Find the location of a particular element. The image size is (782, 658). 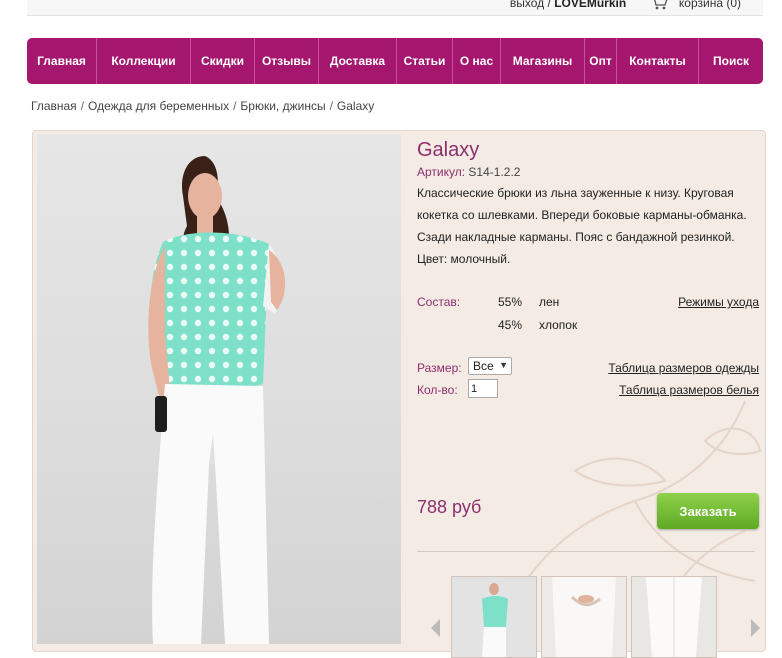

nav-item-sales: Скидки is located at coordinates (223, 61).